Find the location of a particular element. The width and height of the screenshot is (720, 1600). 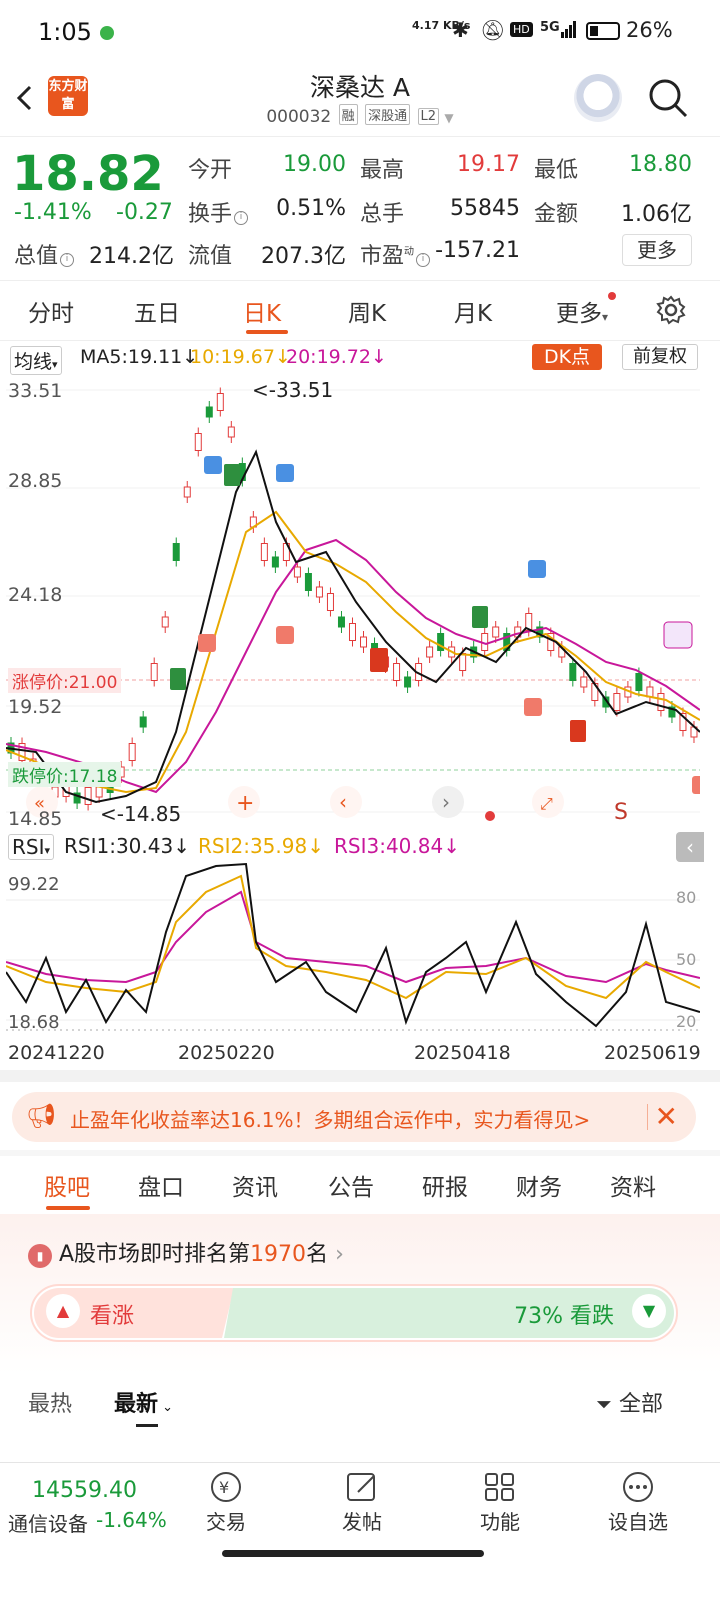

filter-icon: ⏷ is located at coordinates (604, 1404).